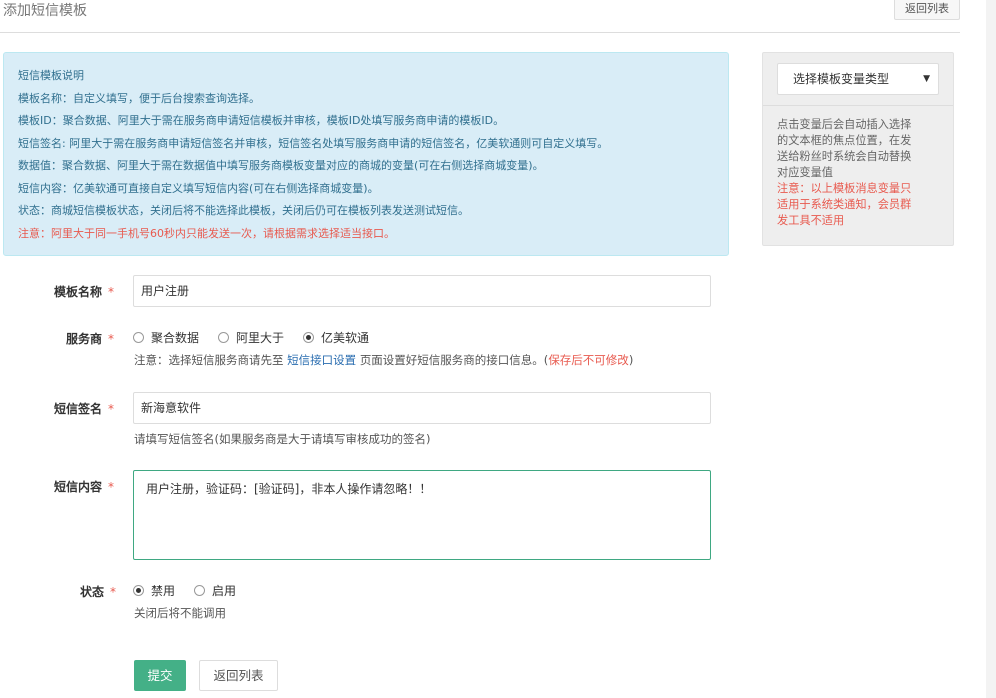 The image size is (996, 698). What do you see at coordinates (844, 156) in the screenshot?
I see `side-desc-line: 送给粉丝时系统会自动替换` at bounding box center [844, 156].